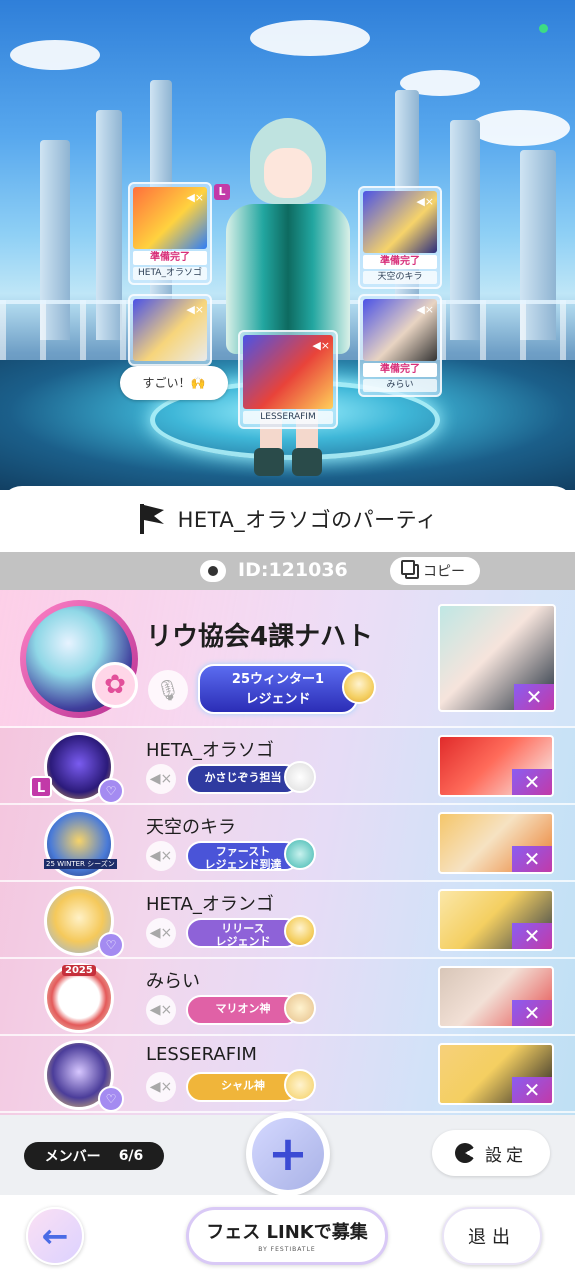 The width and height of the screenshot is (575, 1280). Describe the element at coordinates (506, 1155) in the screenshot. I see `settings-label: 設定` at that location.